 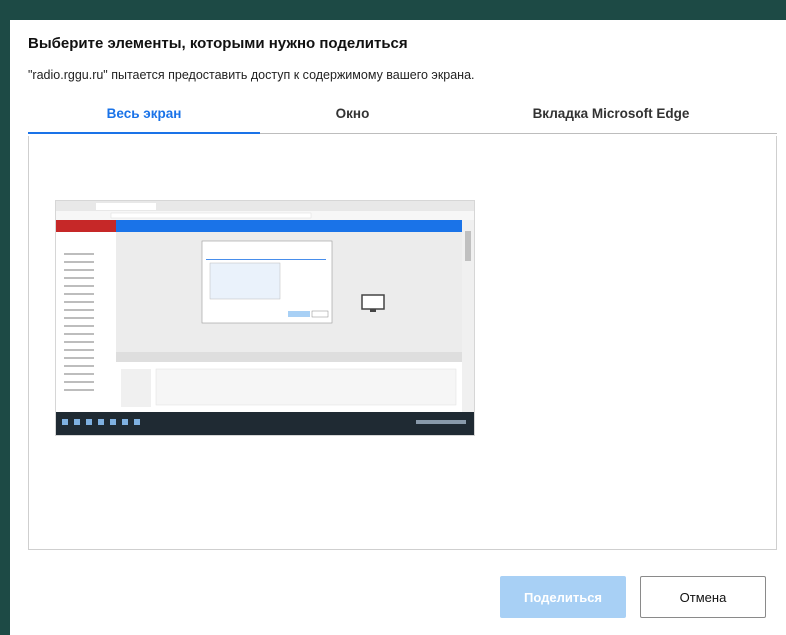 I want to click on active-tab-indicator, so click(x=144, y=133).